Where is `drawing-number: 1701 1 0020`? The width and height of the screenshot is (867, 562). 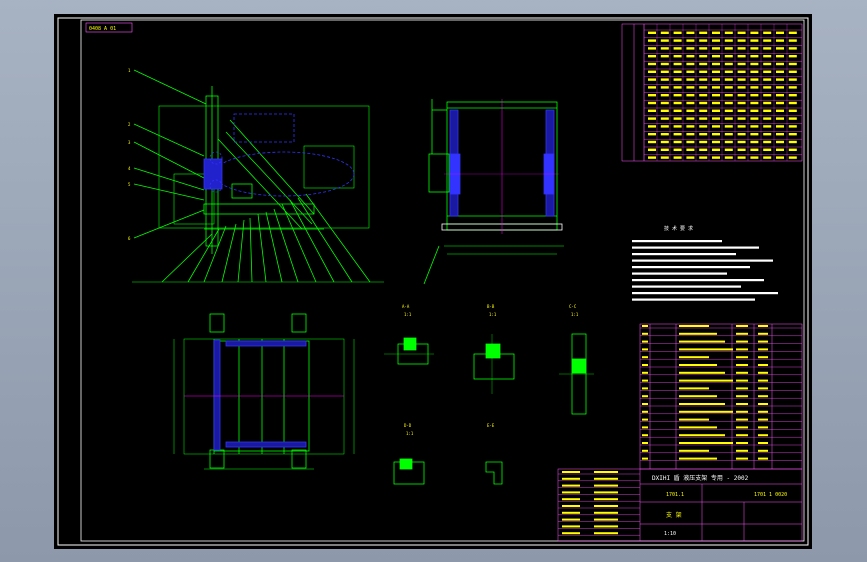 drawing-number: 1701 1 0020 is located at coordinates (770, 495).